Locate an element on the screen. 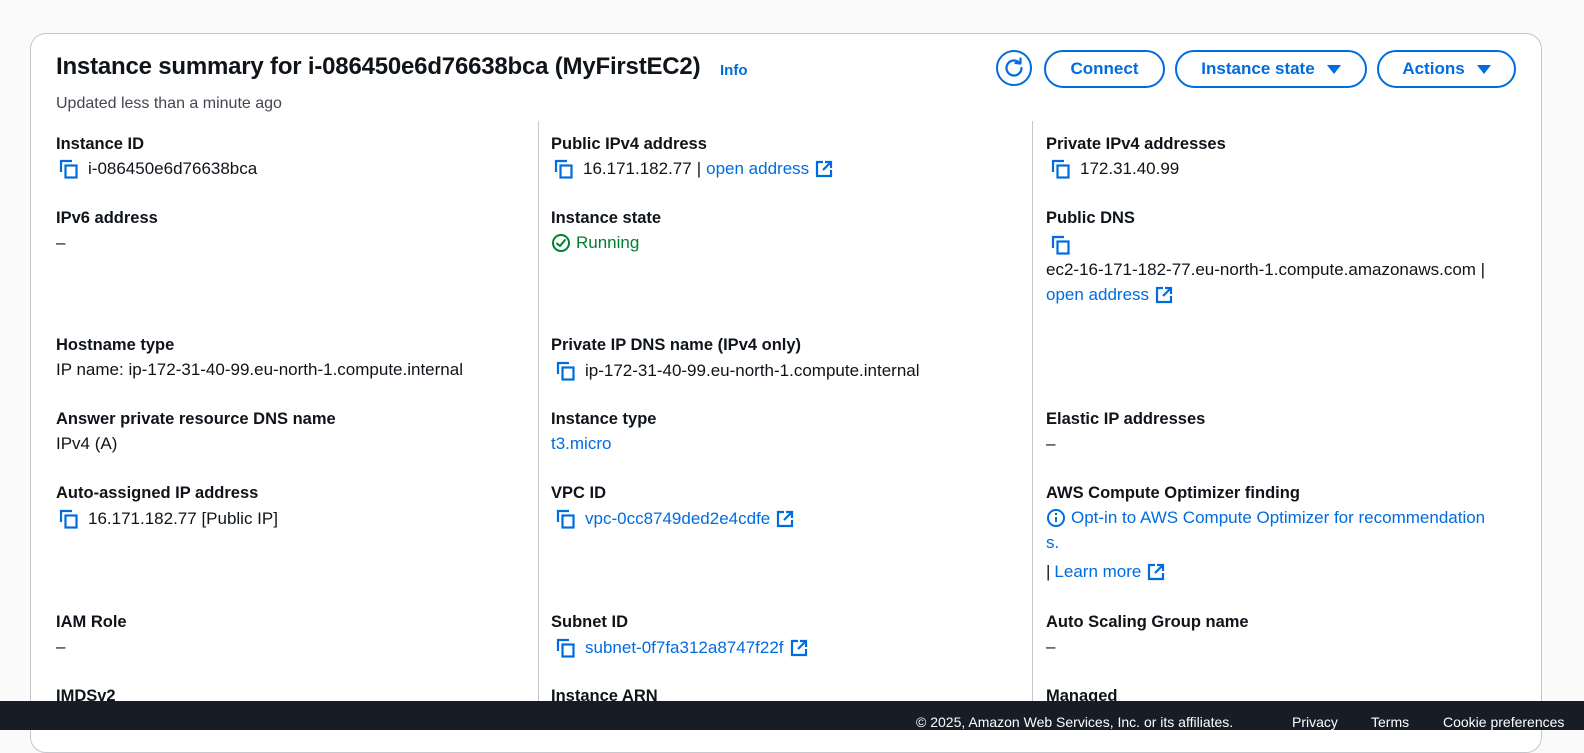 This screenshot has height=753, width=1584. hostname-type-label: Hostname type is located at coordinates (115, 345).